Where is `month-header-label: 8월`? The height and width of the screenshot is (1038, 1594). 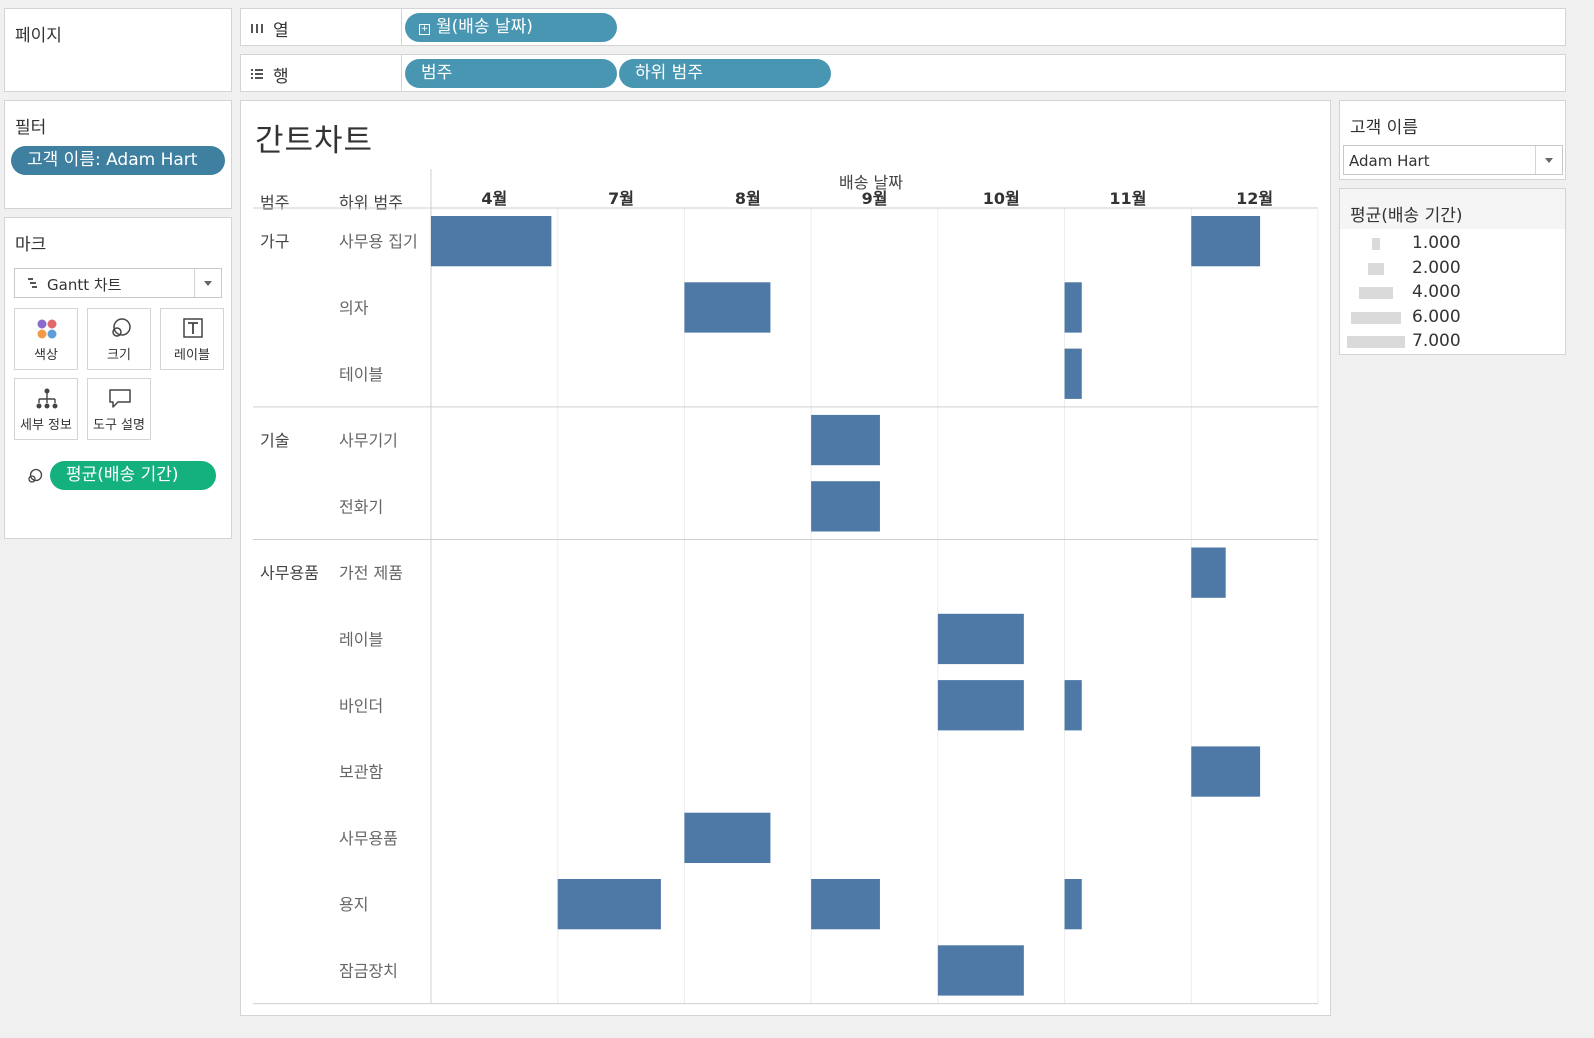 month-header-label: 8월 is located at coordinates (748, 198).